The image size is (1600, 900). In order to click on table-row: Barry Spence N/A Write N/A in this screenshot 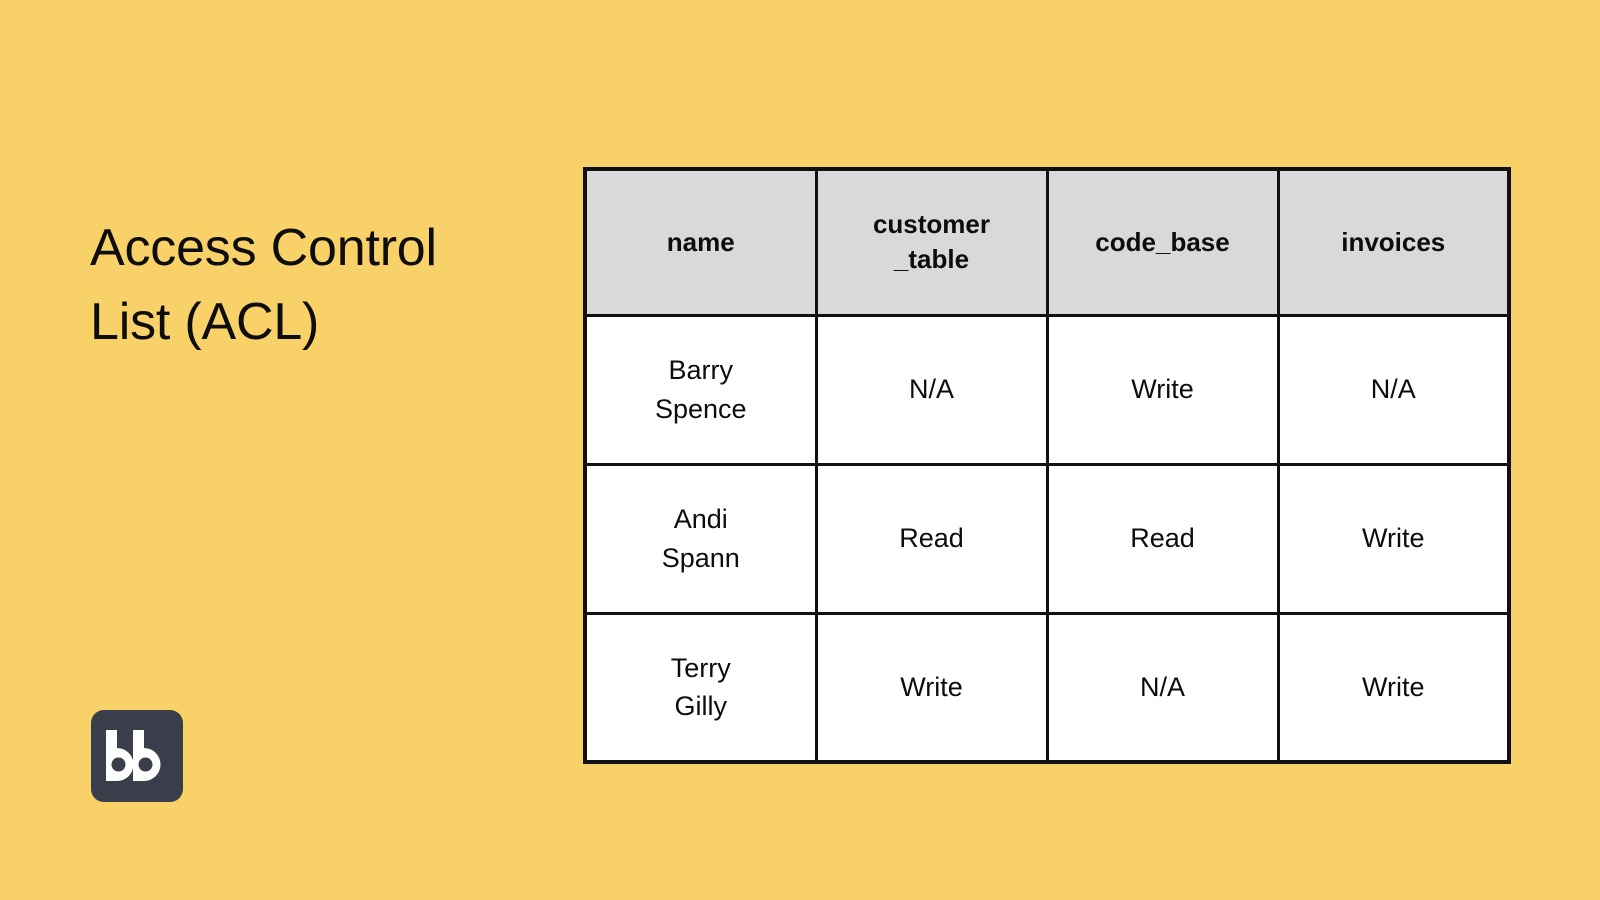, I will do `click(1047, 389)`.